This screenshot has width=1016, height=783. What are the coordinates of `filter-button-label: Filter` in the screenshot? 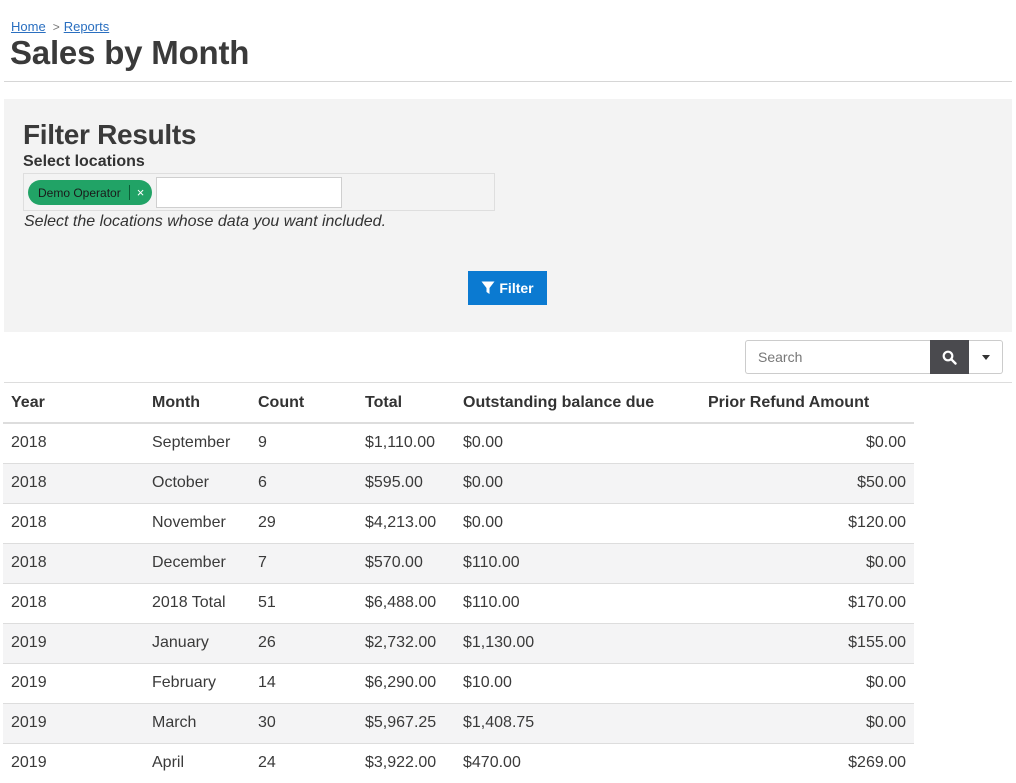 It's located at (516, 288).